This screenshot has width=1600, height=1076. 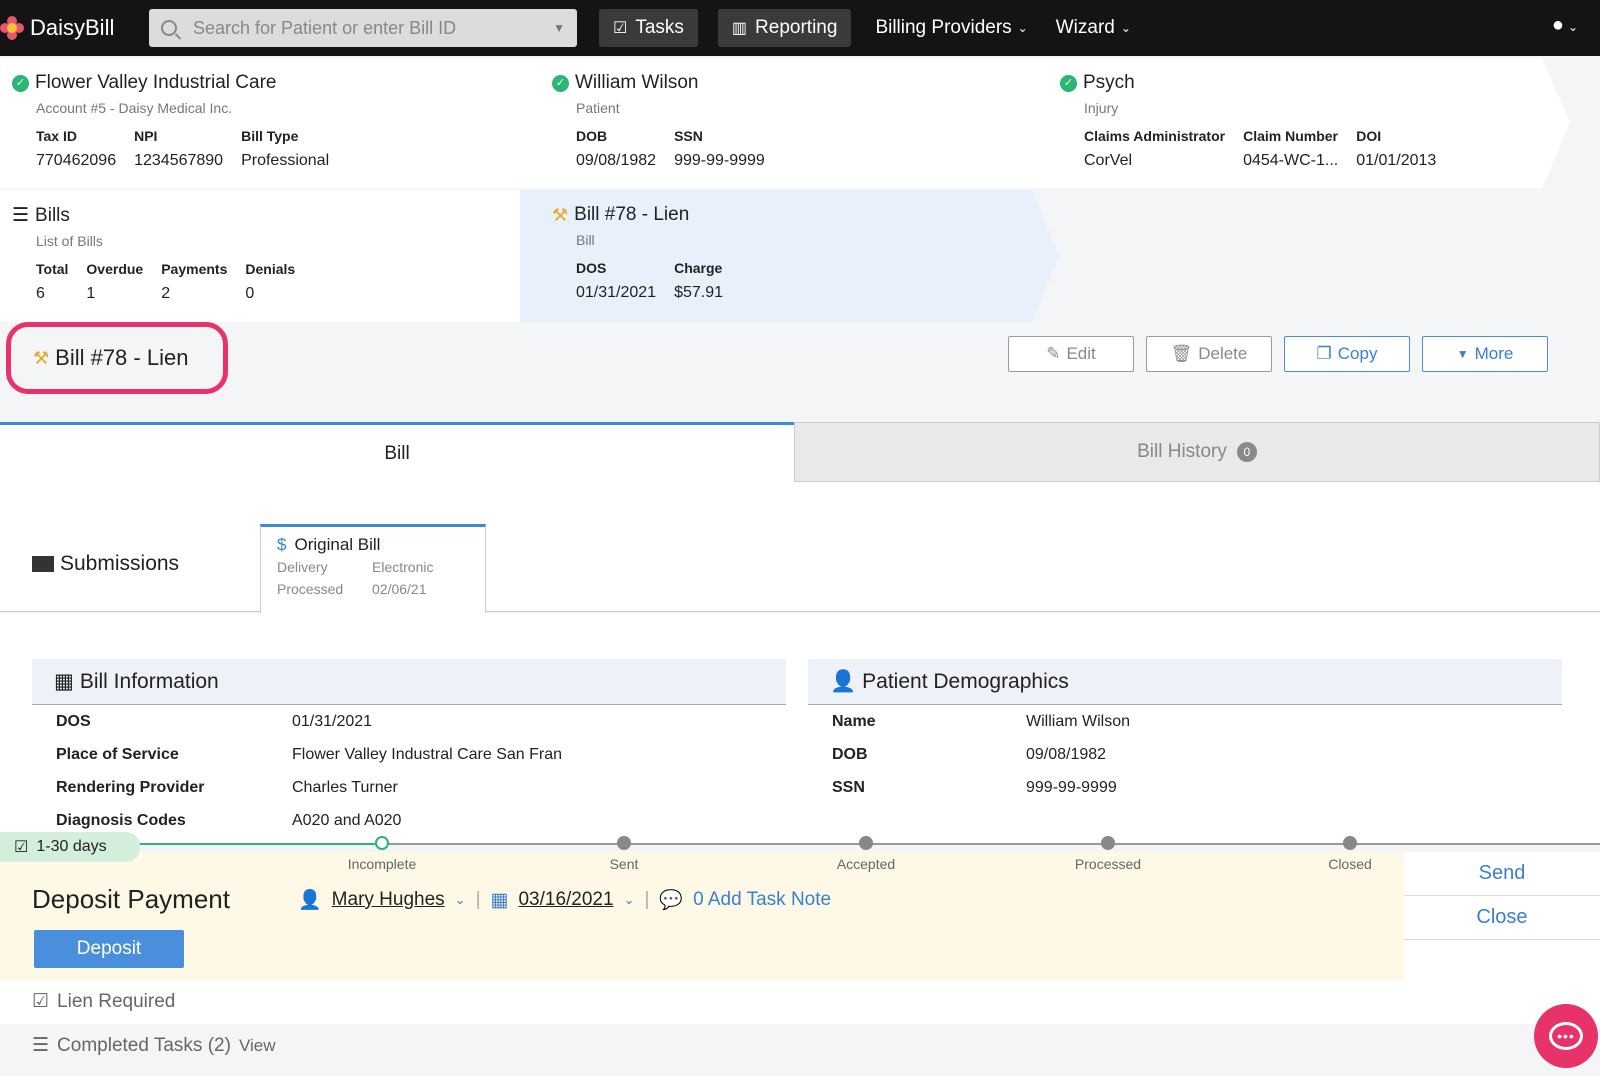 I want to click on processed-value: 02/06/21, so click(x=399, y=589).